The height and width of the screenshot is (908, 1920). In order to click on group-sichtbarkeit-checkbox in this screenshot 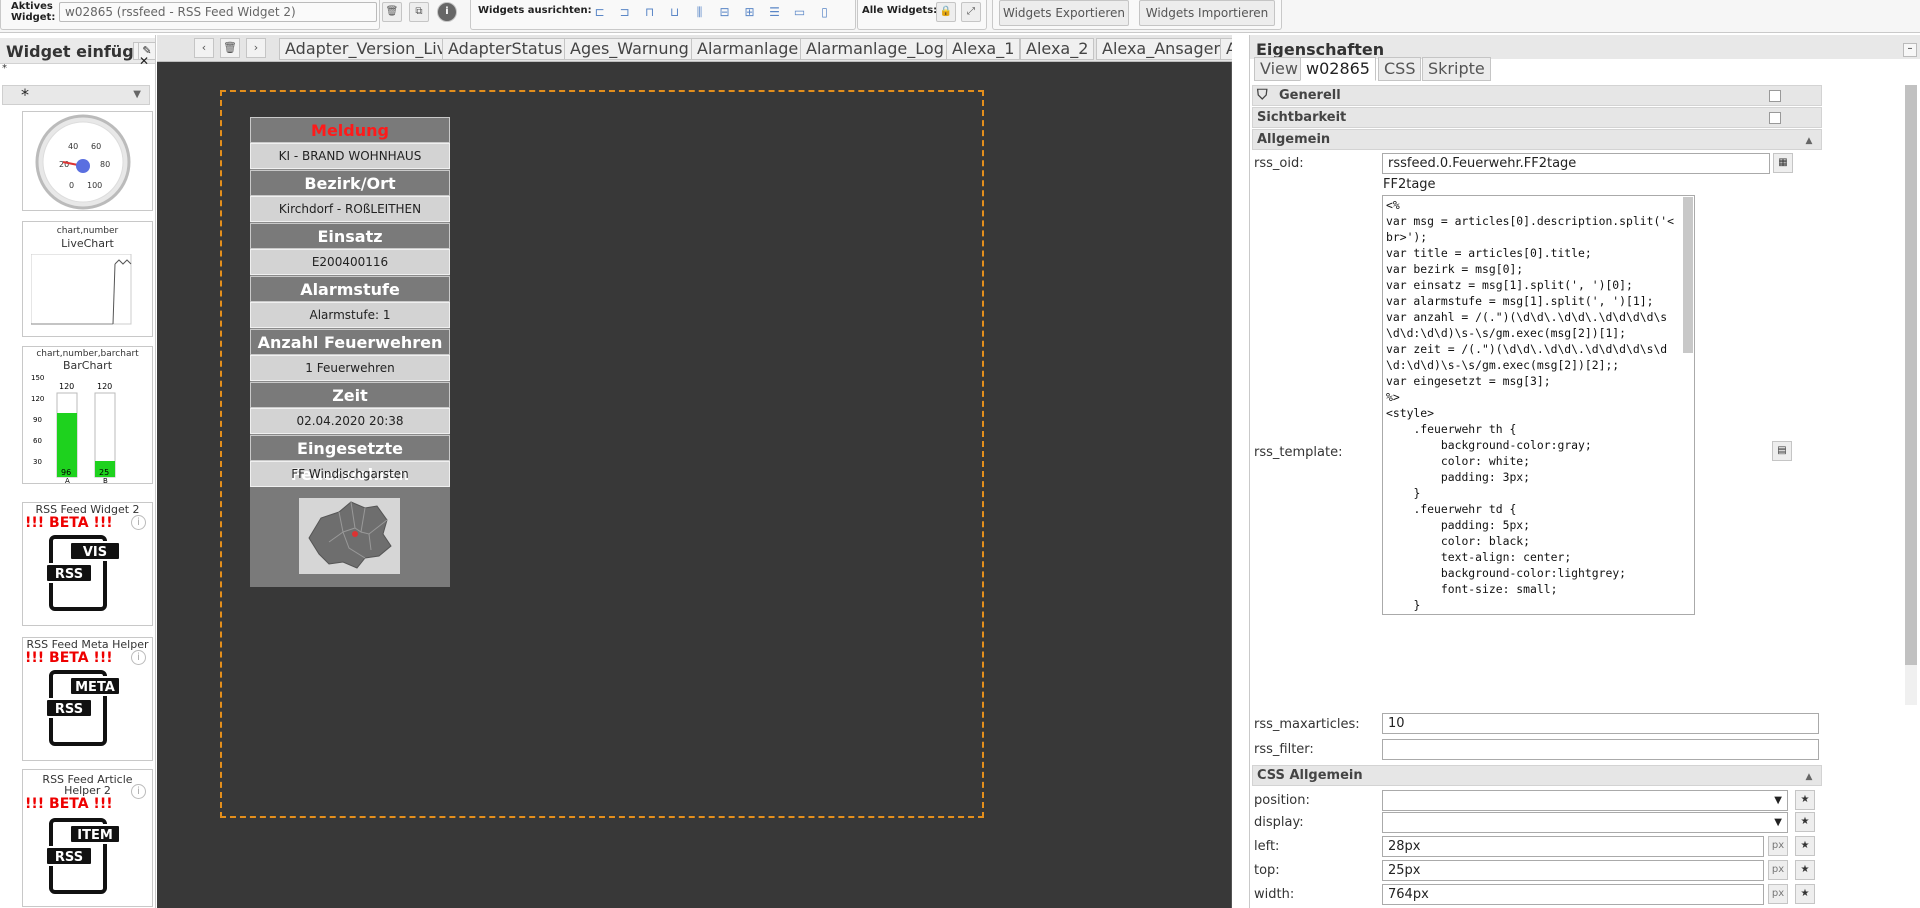, I will do `click(1775, 118)`.